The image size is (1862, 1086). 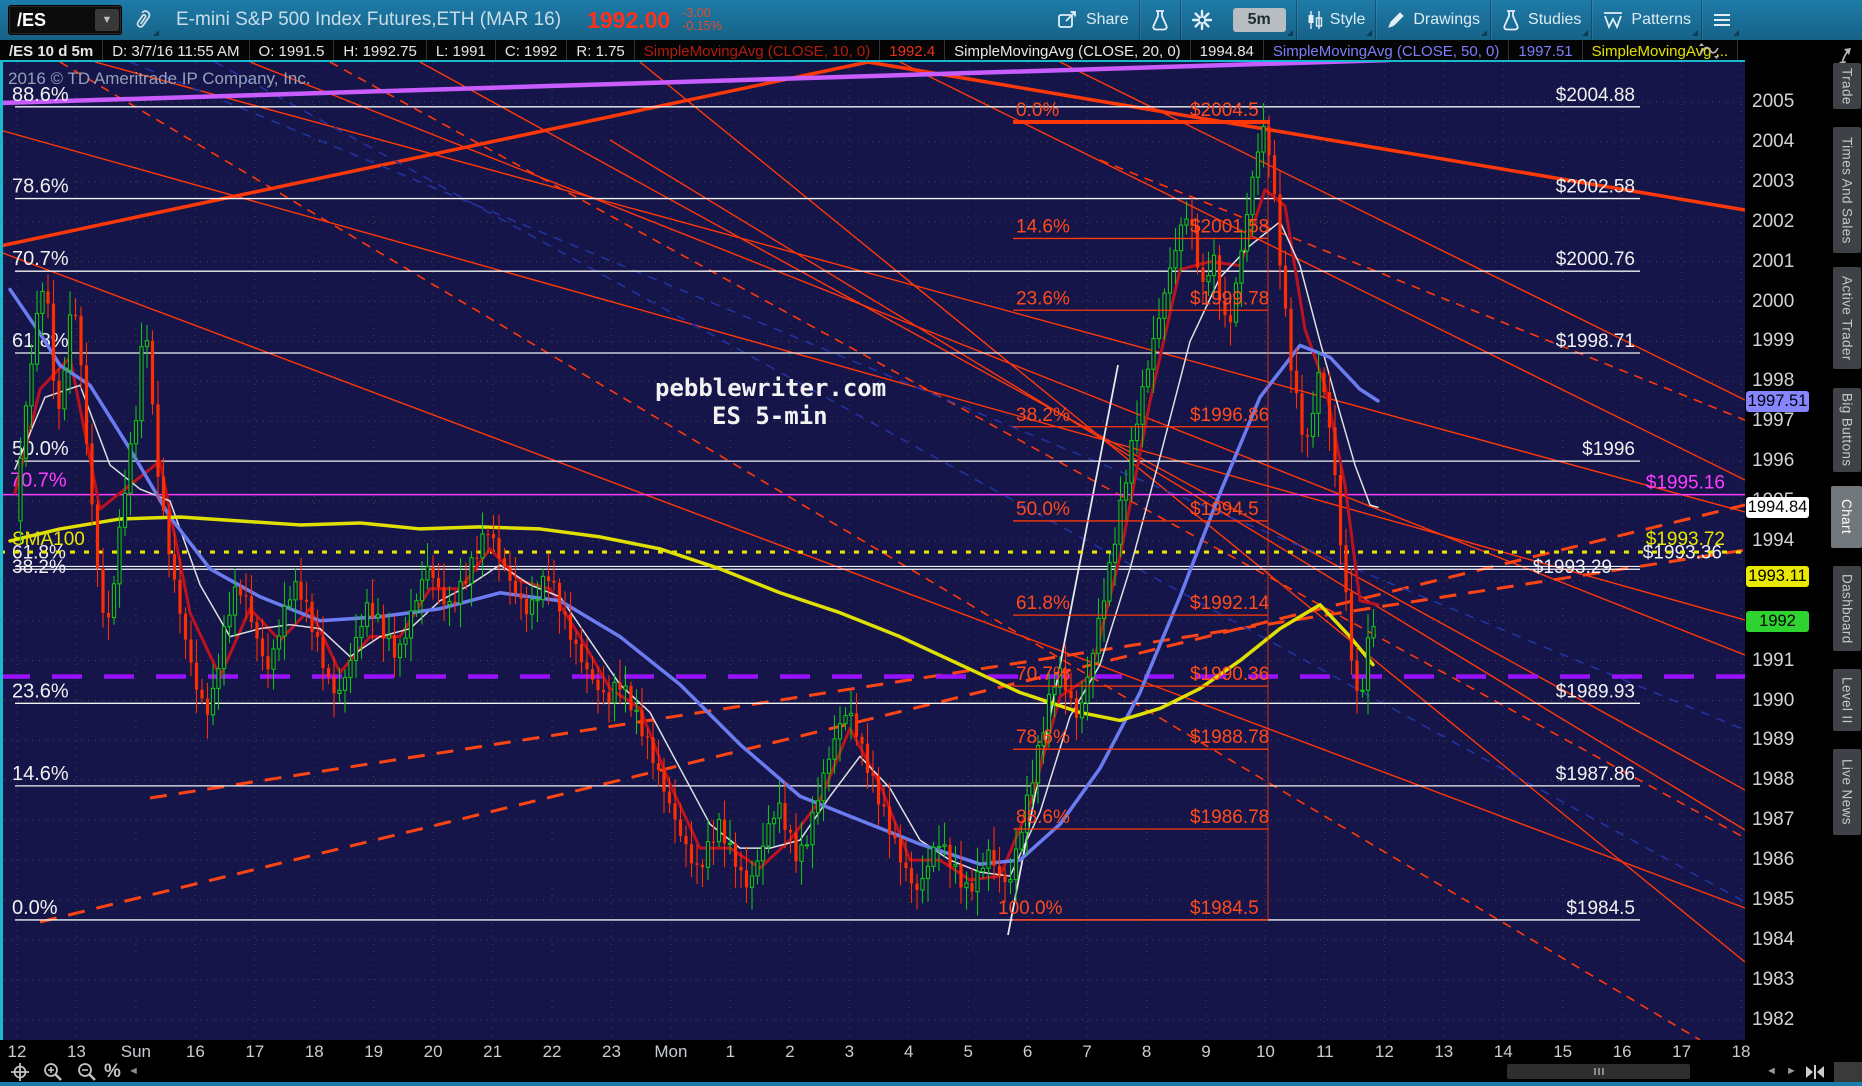 I want to click on time-scrollbar-thumb, so click(x=1598, y=1071).